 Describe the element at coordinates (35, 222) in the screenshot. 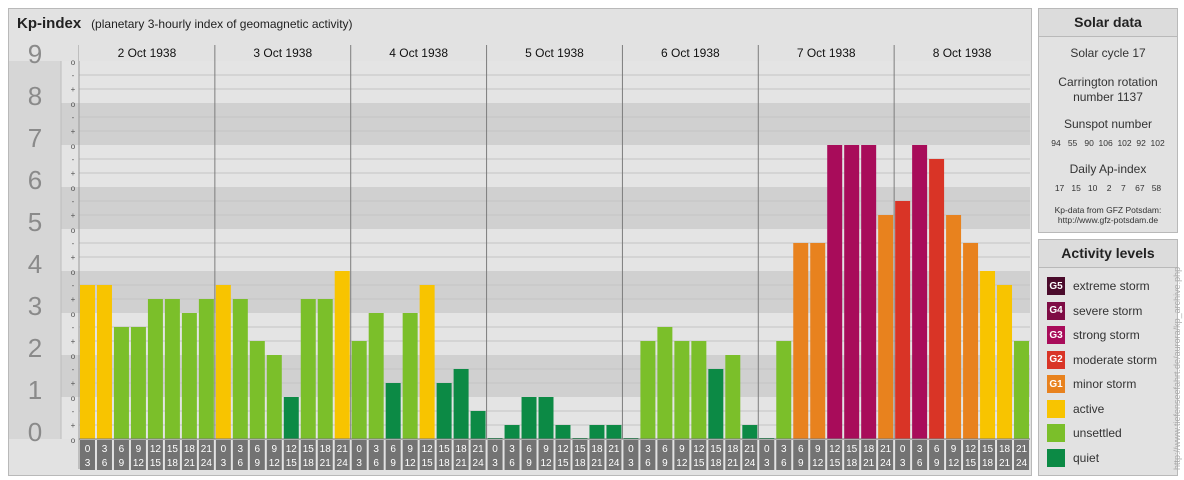

I see `y-tick-label: 5` at that location.